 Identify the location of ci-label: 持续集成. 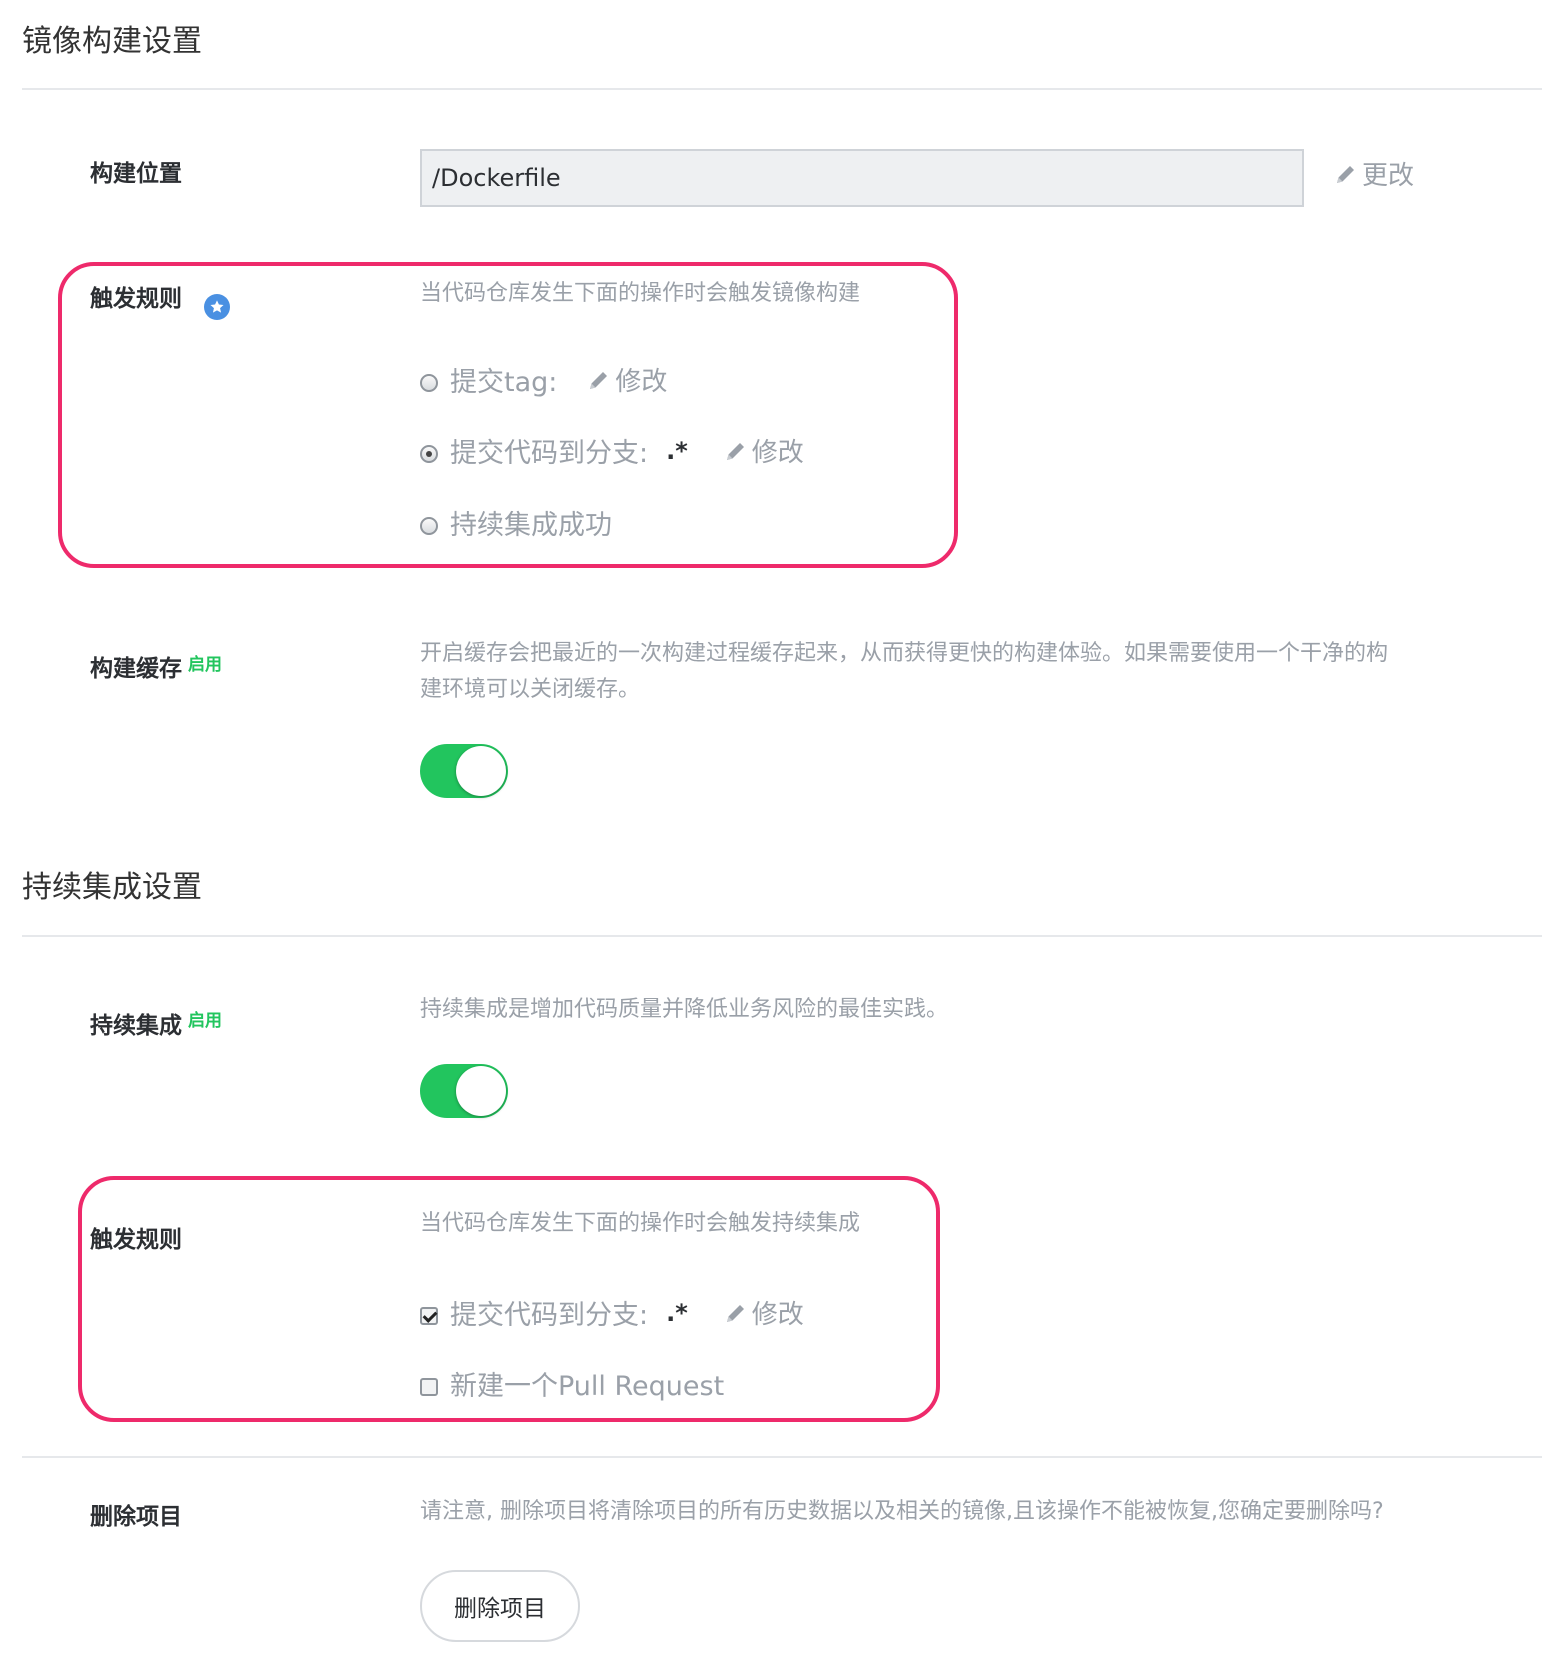
(136, 1026).